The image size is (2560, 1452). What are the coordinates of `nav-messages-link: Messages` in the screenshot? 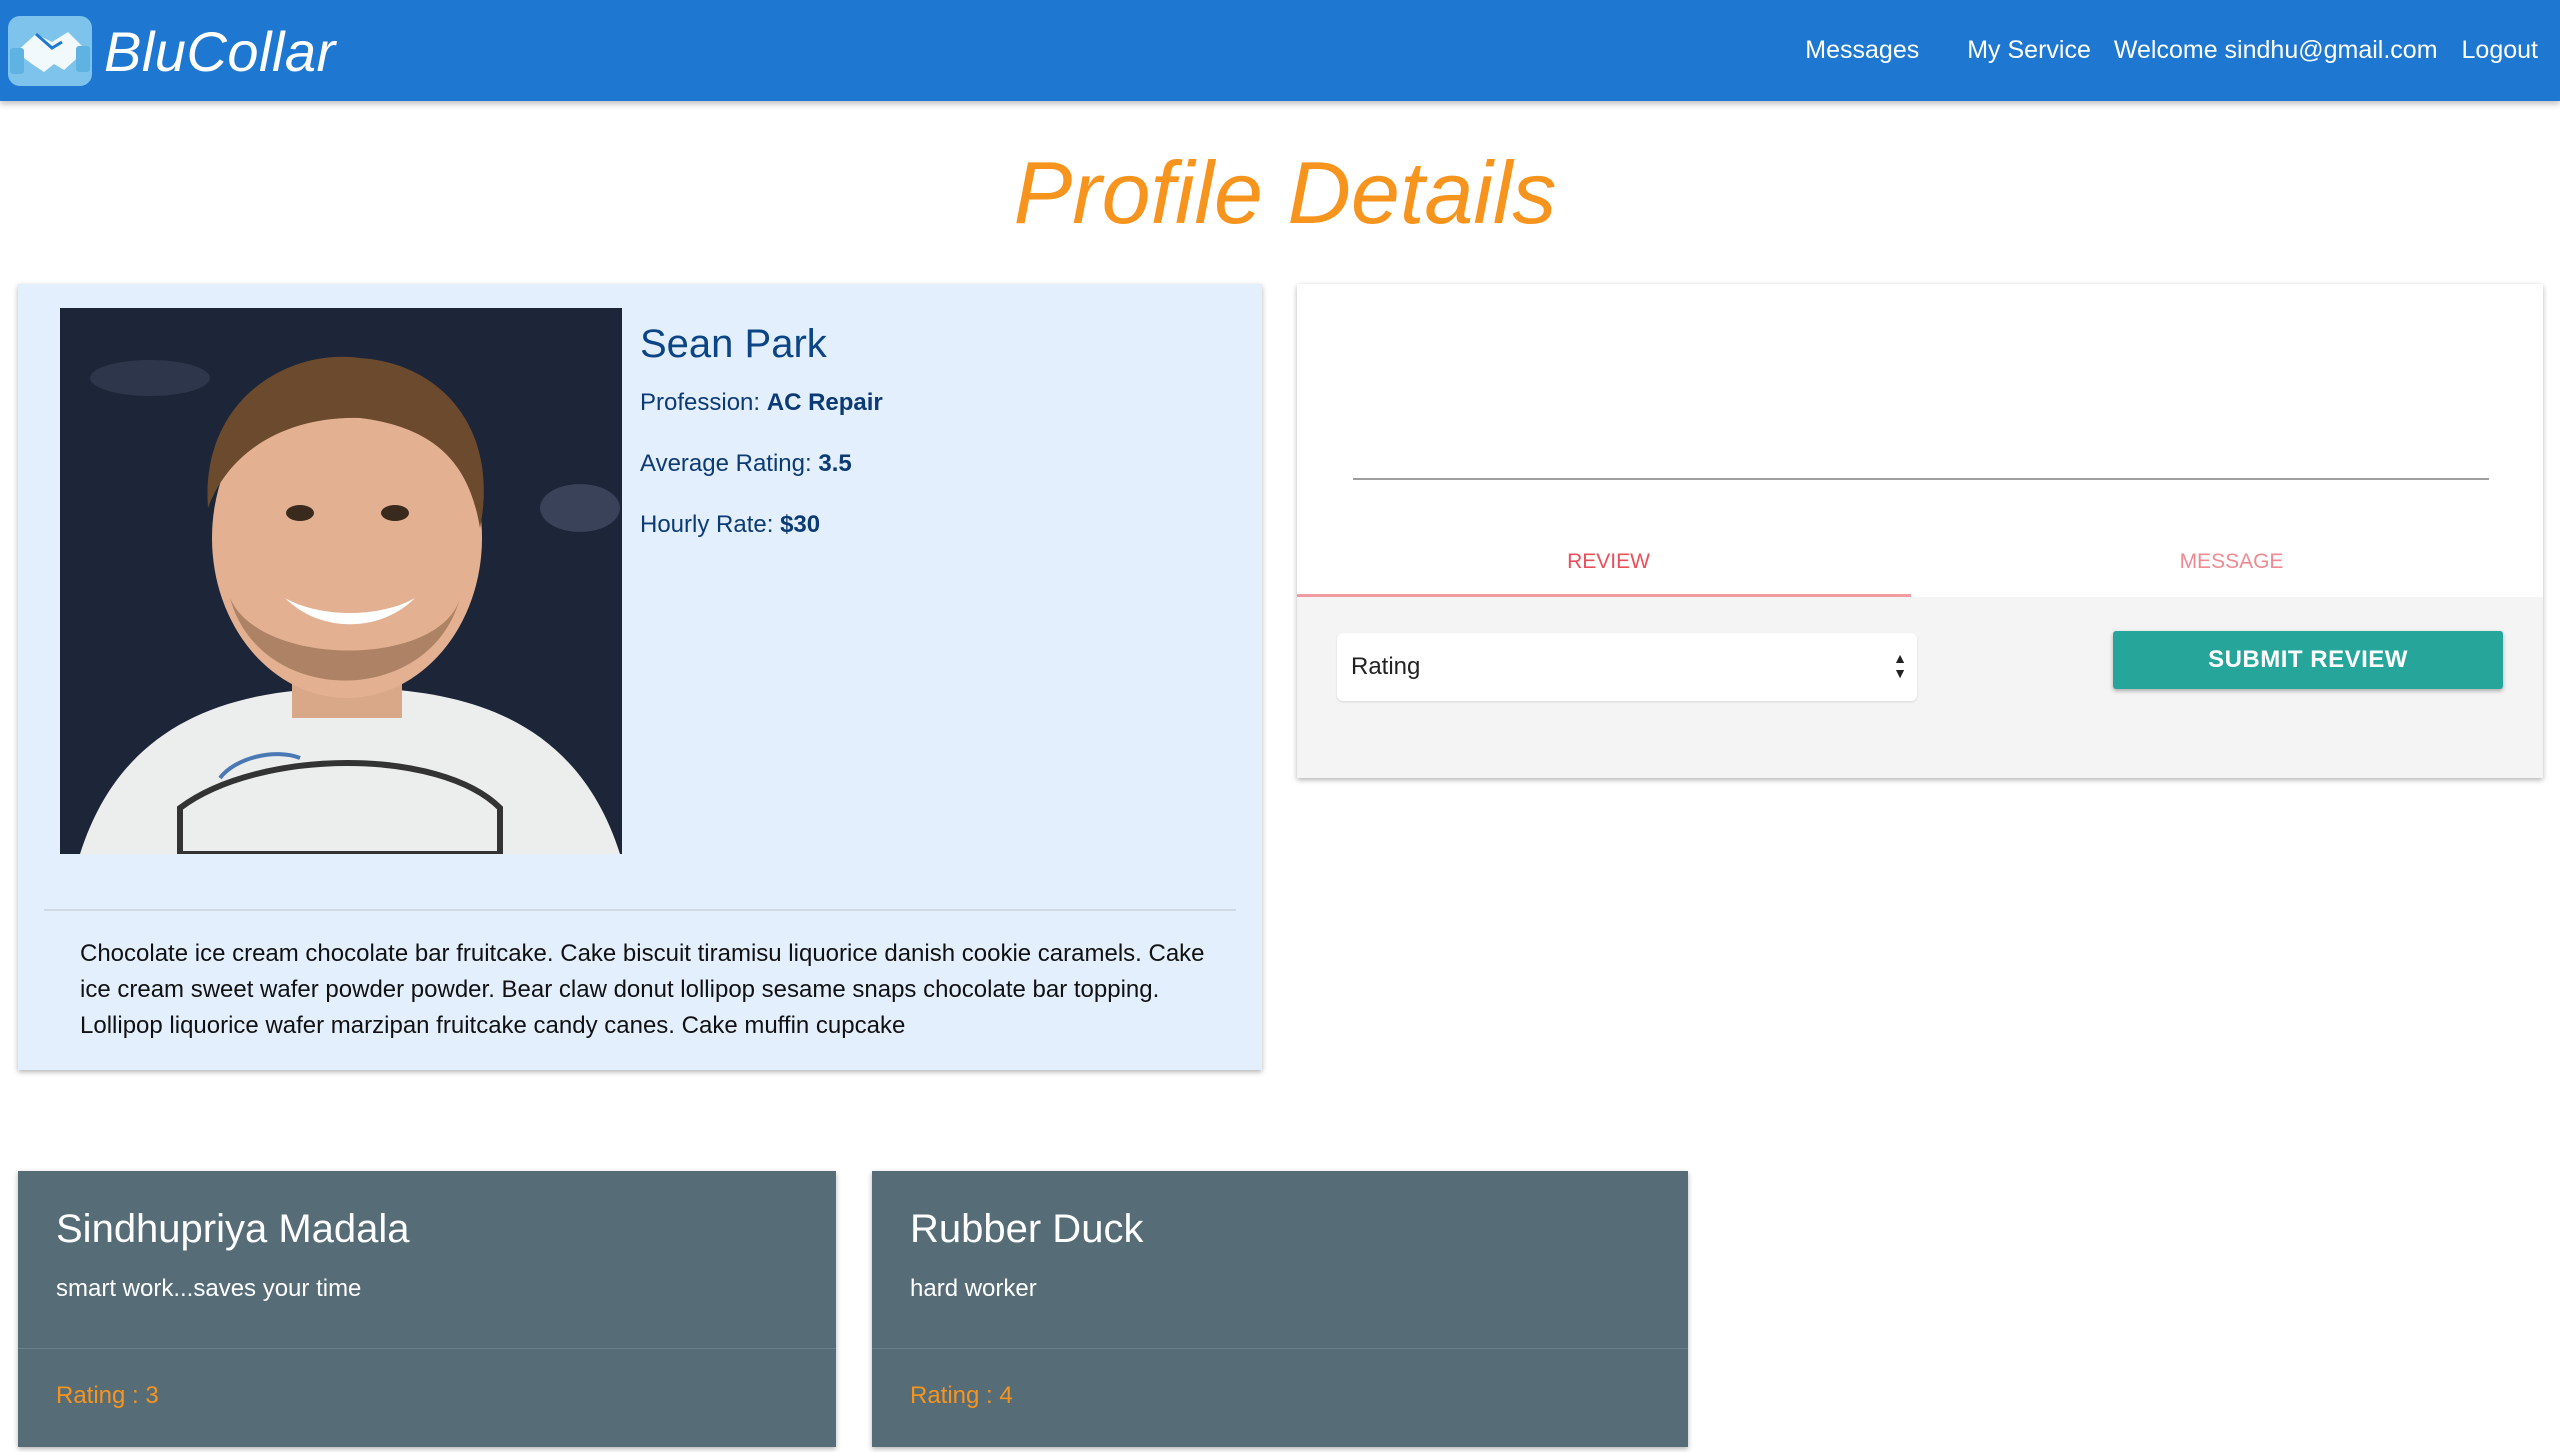 It's located at (1862, 50).